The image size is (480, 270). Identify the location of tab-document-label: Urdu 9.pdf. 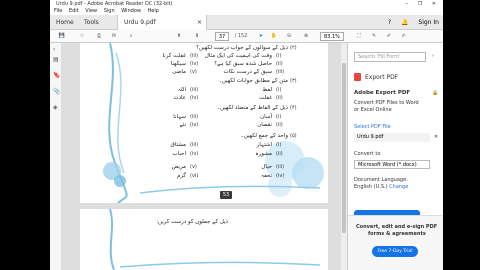
(140, 22).